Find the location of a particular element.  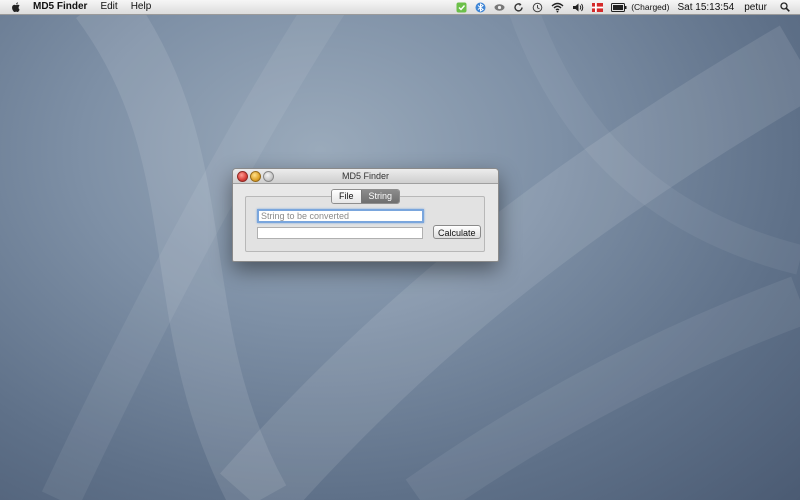

battery-icon is located at coordinates (619, 7).